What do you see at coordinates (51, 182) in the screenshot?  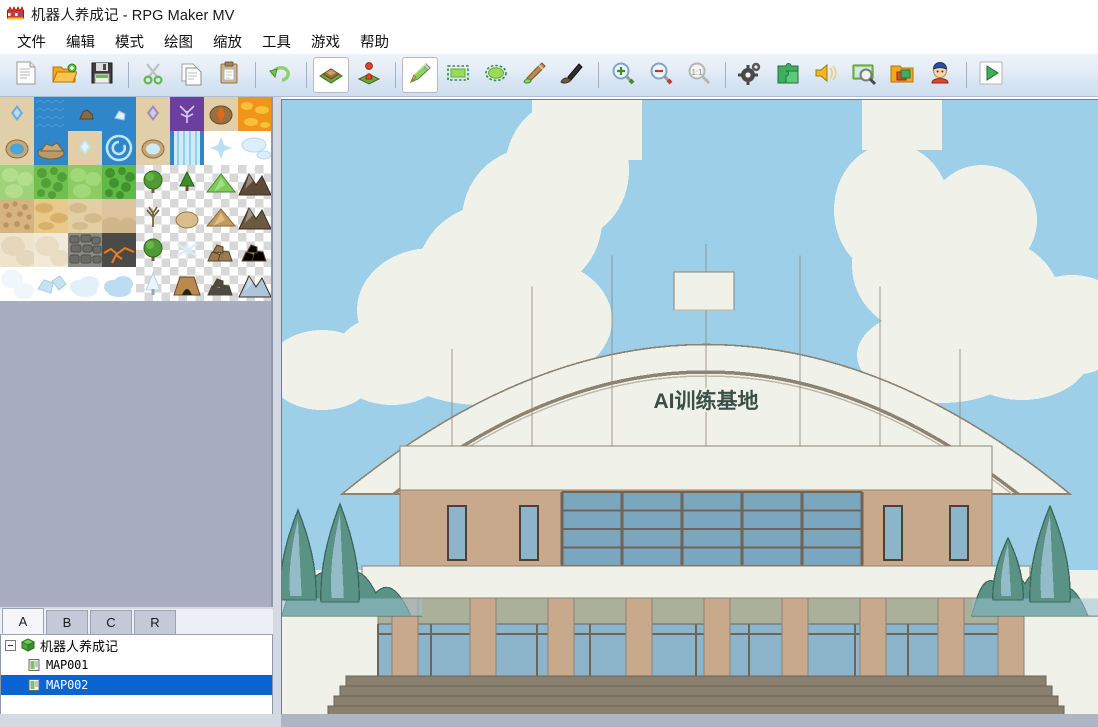 I see `tile-grass-medium` at bounding box center [51, 182].